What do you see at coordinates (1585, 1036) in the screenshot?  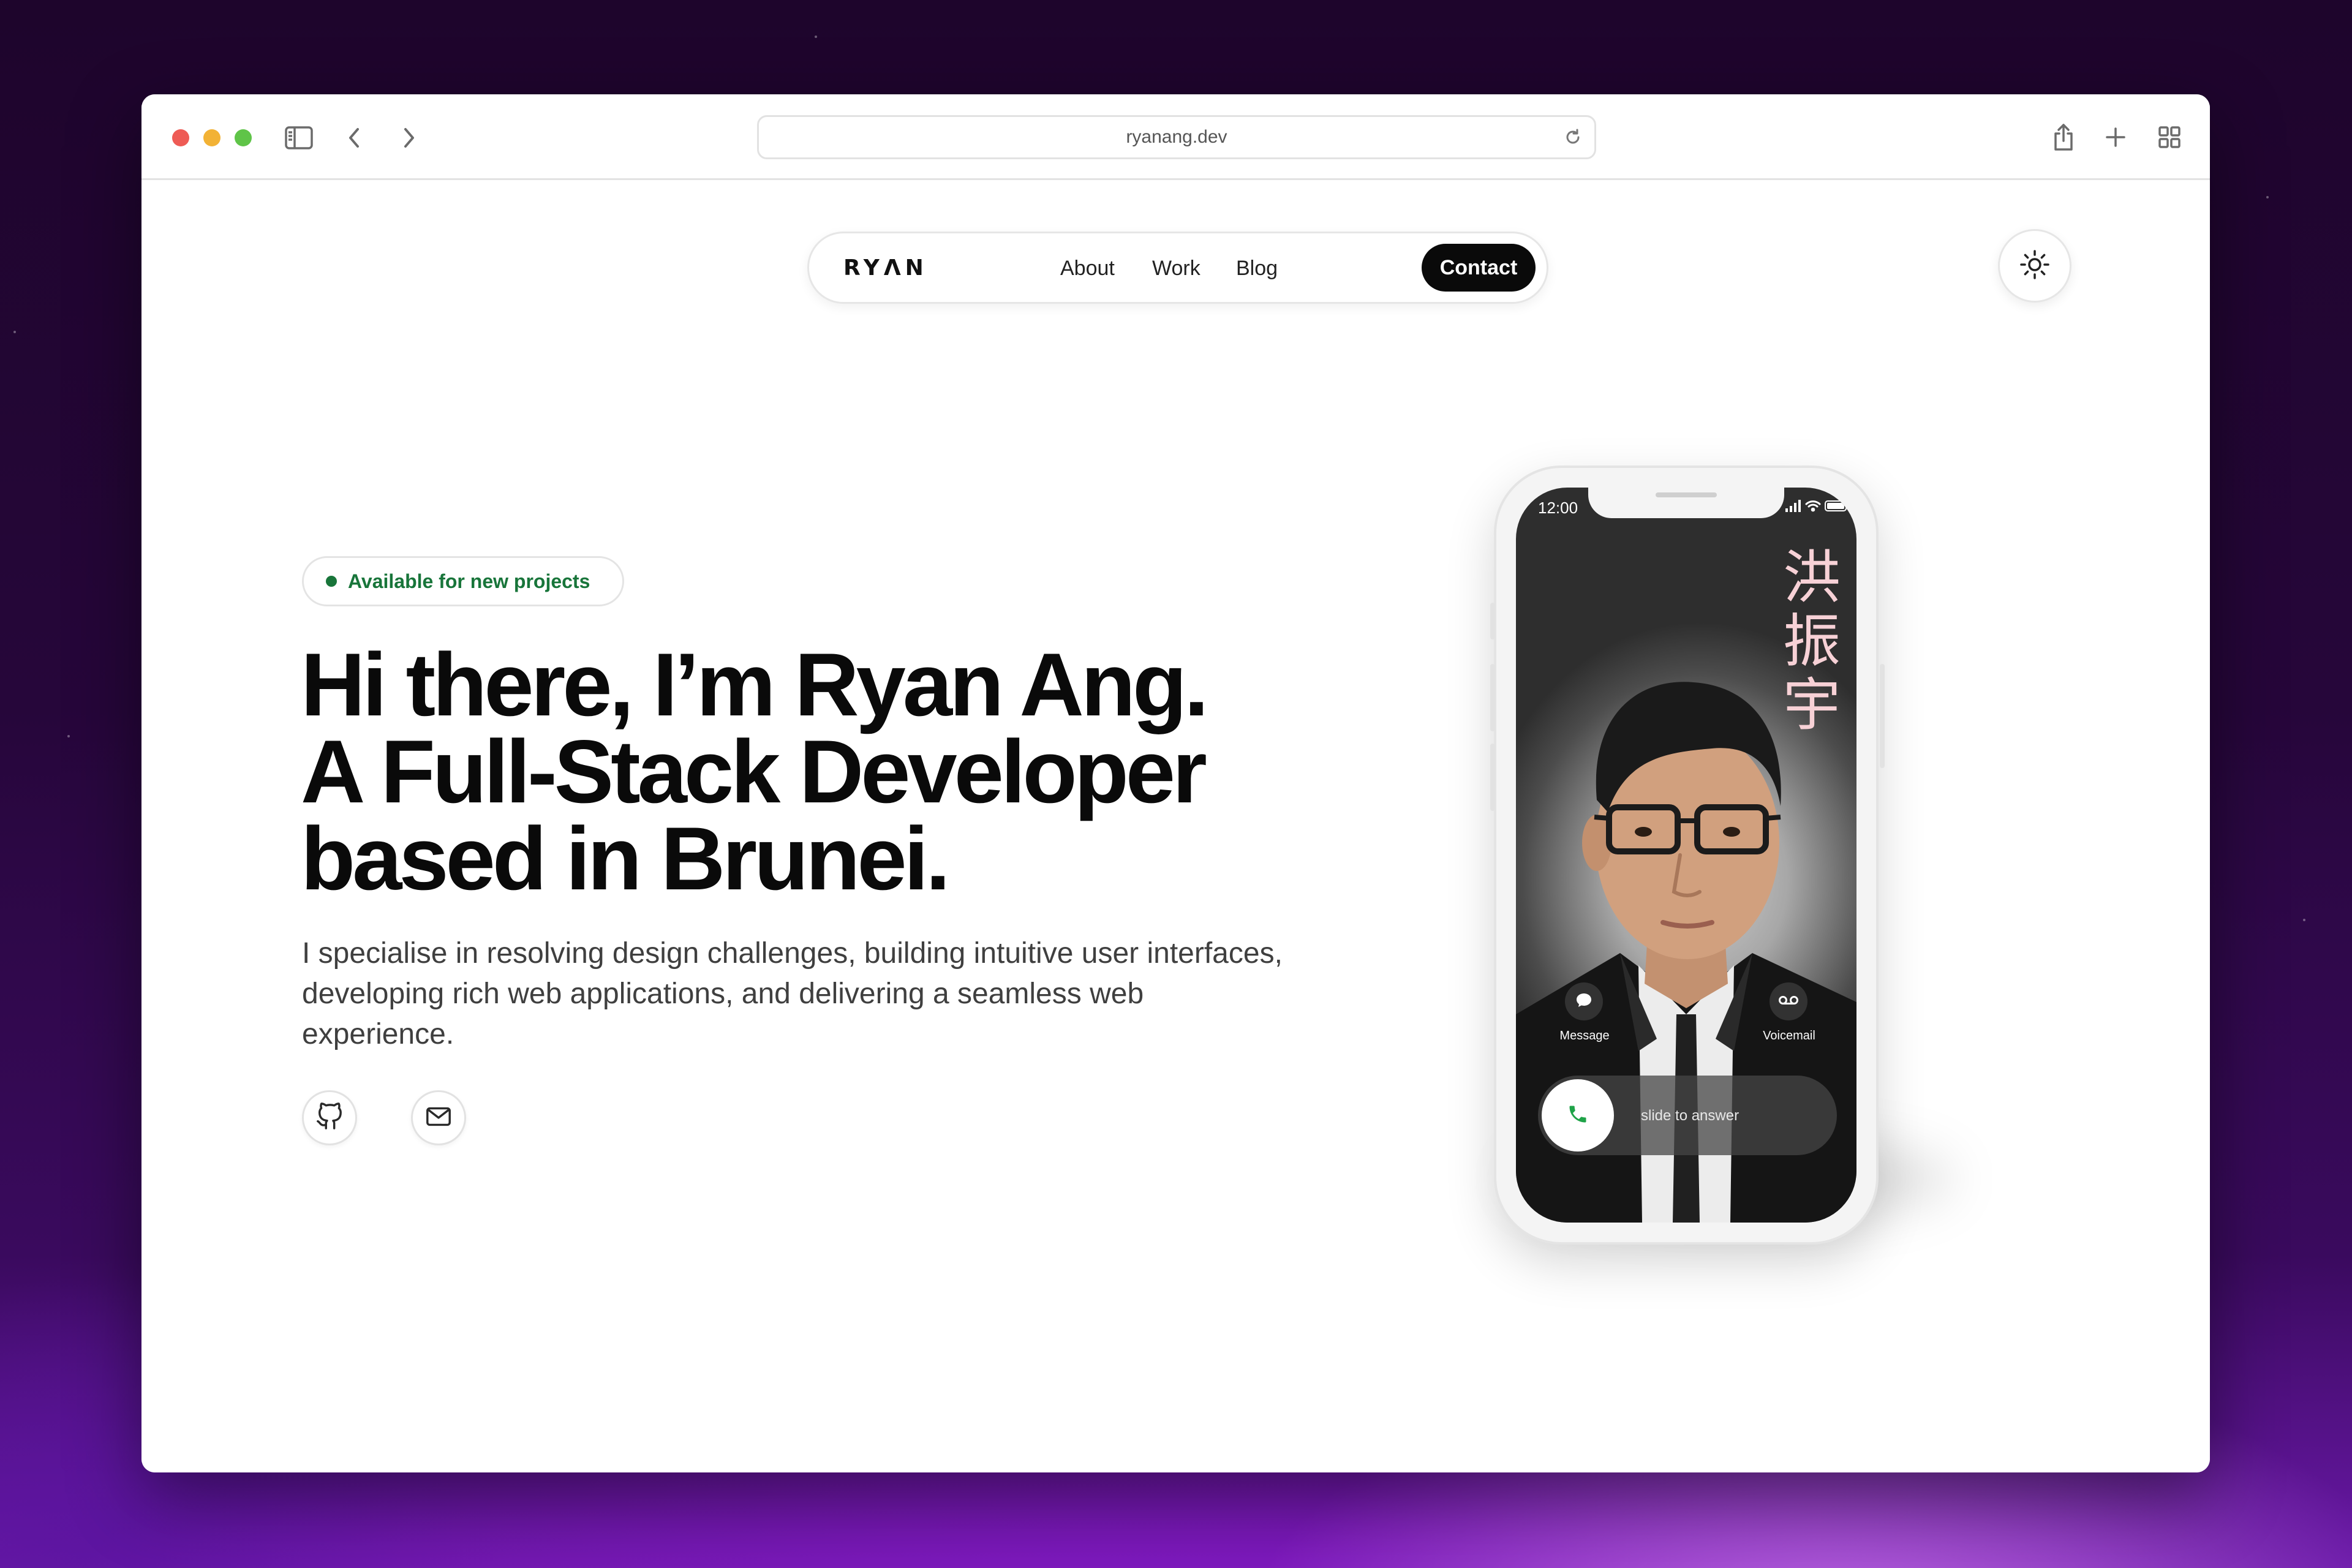 I see `message-label: Message` at bounding box center [1585, 1036].